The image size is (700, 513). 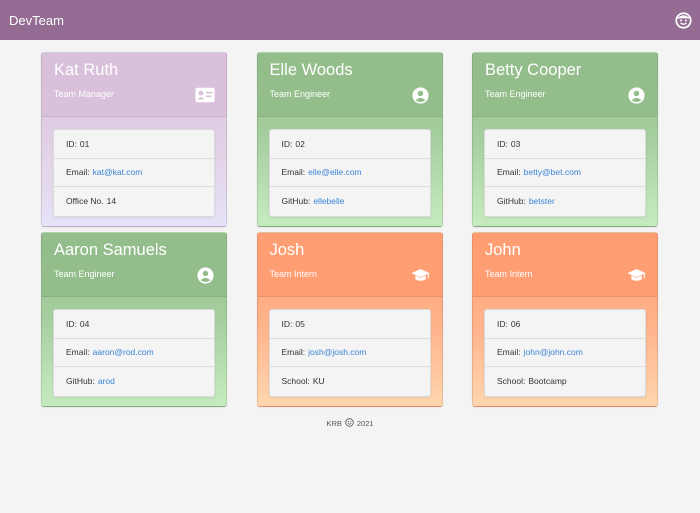 I want to click on detail-item: ID: 04, so click(x=134, y=324).